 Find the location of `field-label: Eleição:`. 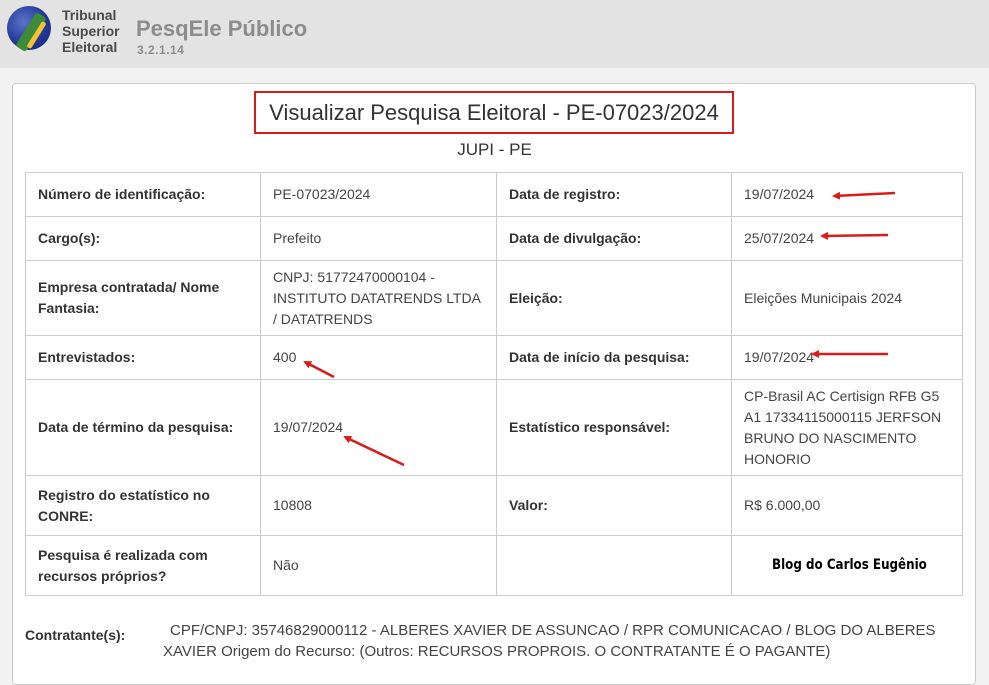

field-label: Eleição: is located at coordinates (614, 298).